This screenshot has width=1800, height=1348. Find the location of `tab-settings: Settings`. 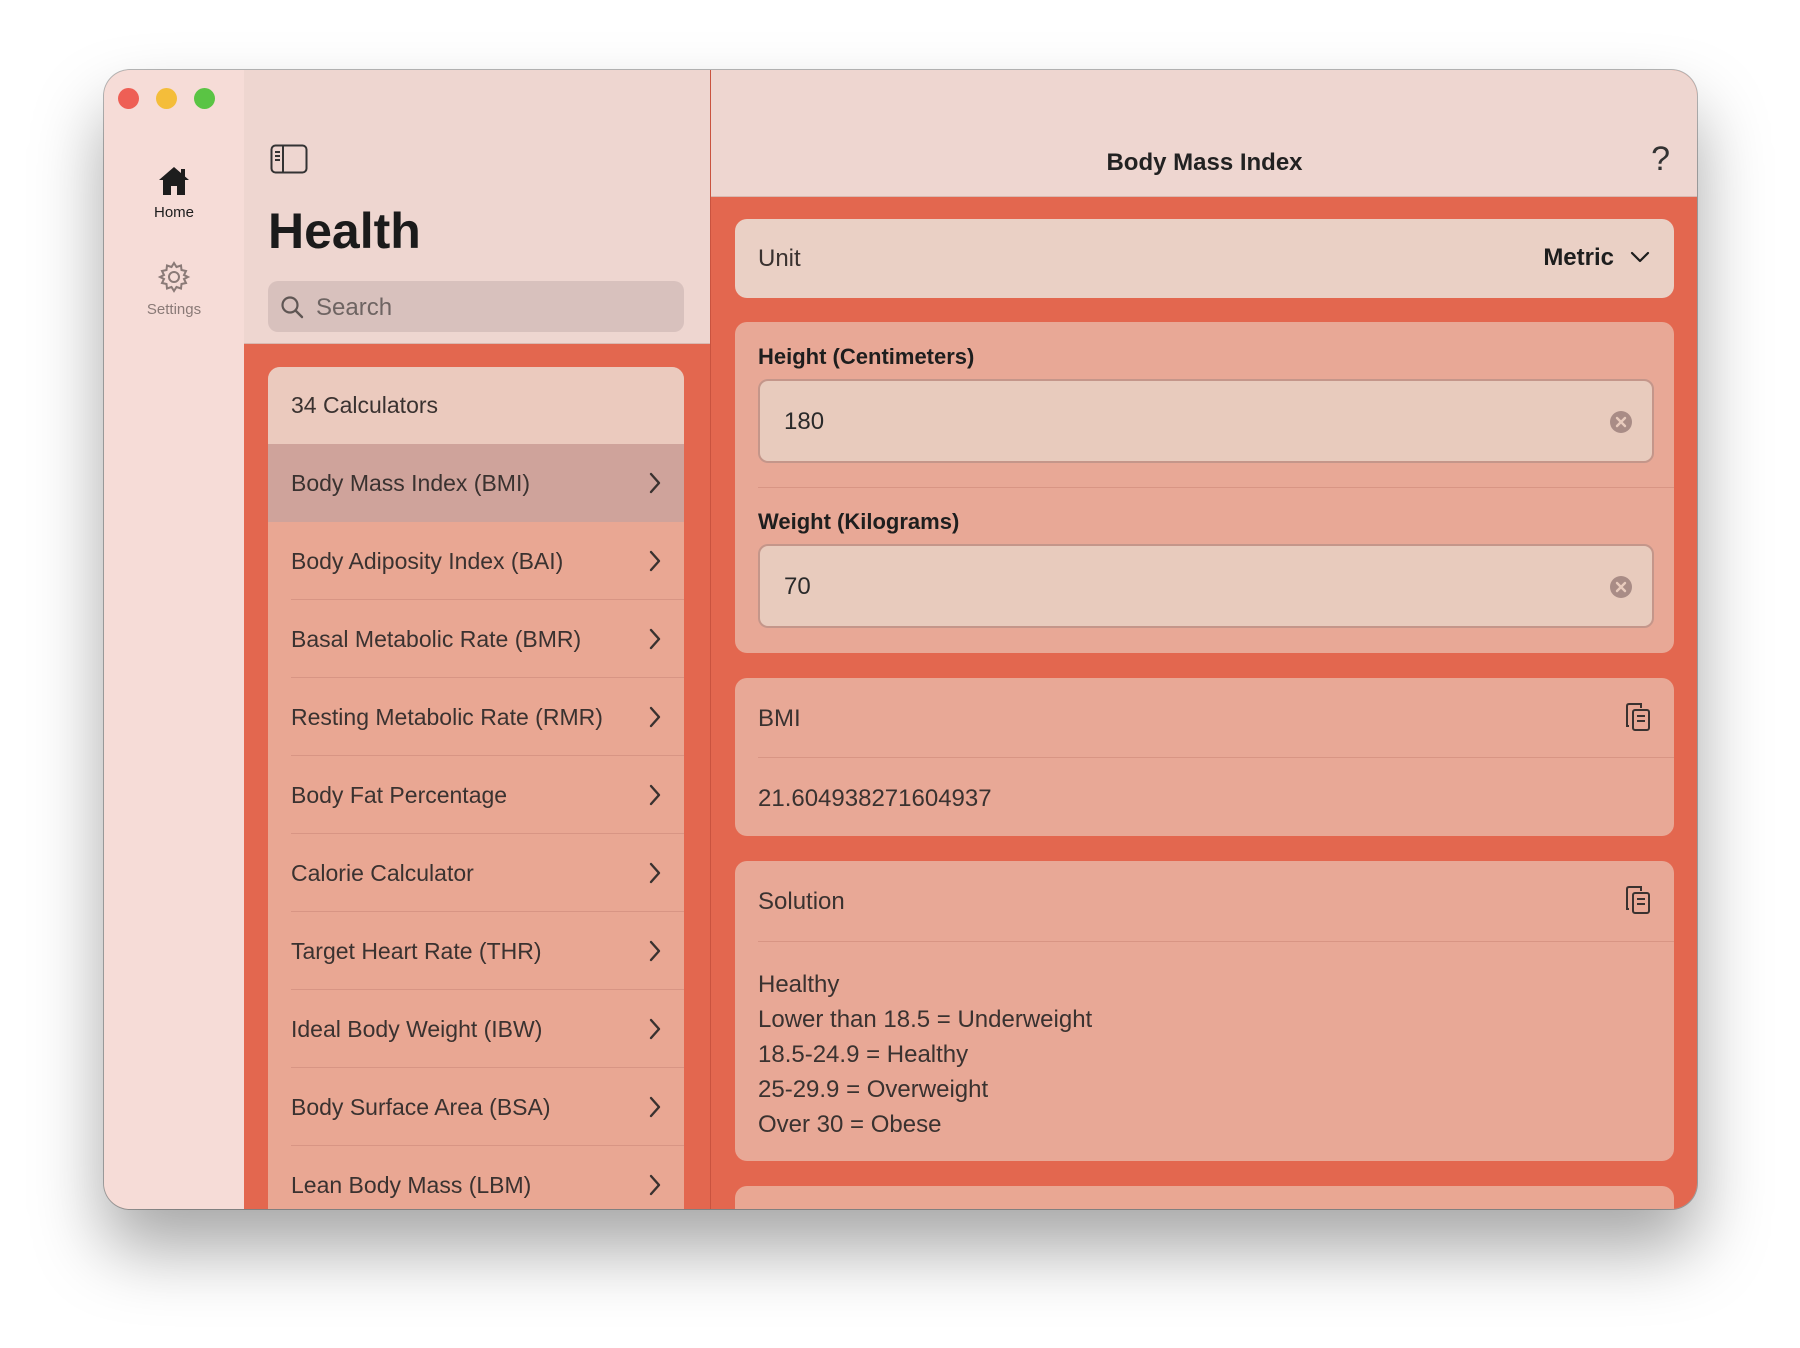

tab-settings: Settings is located at coordinates (174, 289).